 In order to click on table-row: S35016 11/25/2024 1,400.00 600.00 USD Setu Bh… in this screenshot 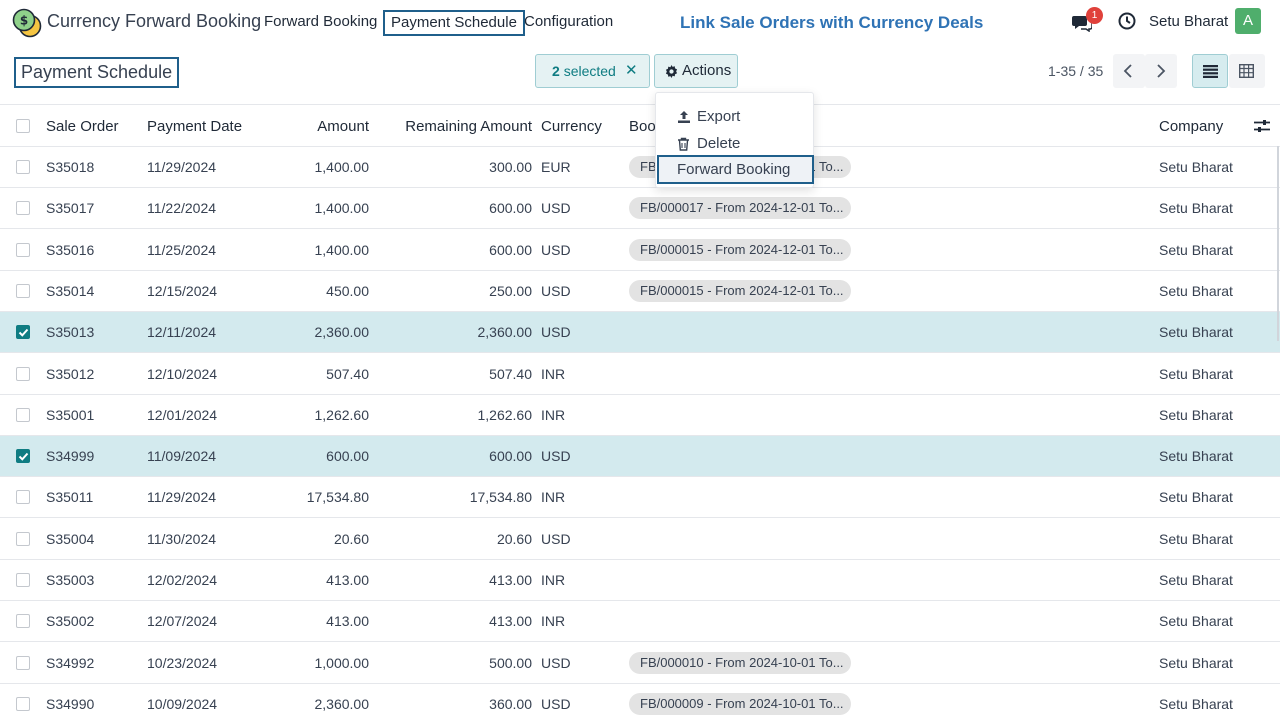, I will do `click(640, 250)`.